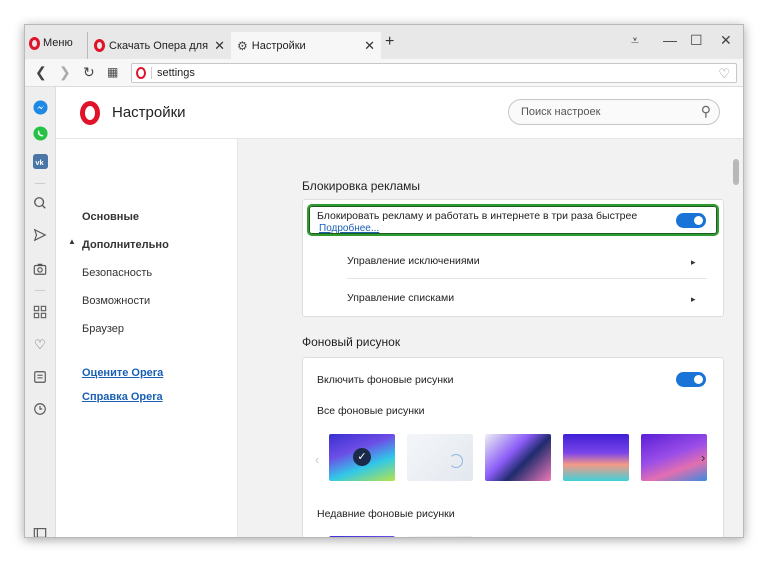 This screenshot has height=563, width=768. I want to click on url-separator, so click(151, 73).